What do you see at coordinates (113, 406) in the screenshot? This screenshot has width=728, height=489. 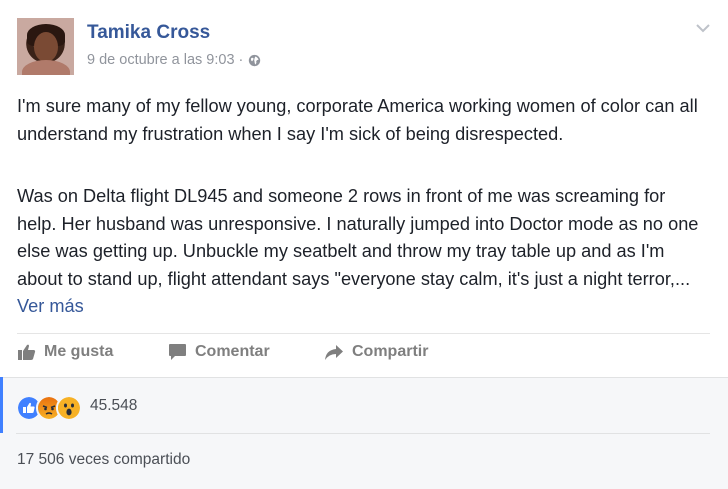 I see `reaction-count: 45.548` at bounding box center [113, 406].